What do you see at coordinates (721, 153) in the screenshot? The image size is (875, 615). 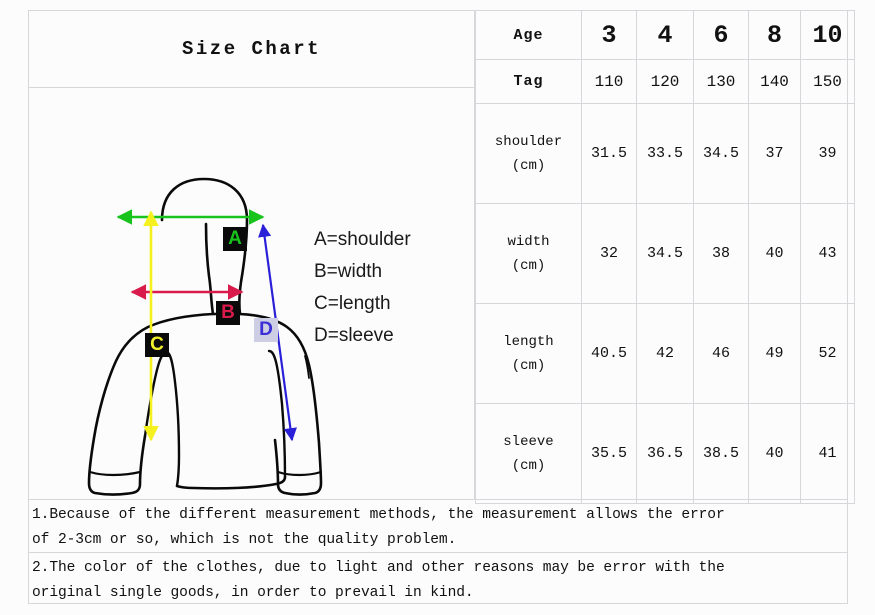 I see `shoulder-value-3: 34.5` at bounding box center [721, 153].